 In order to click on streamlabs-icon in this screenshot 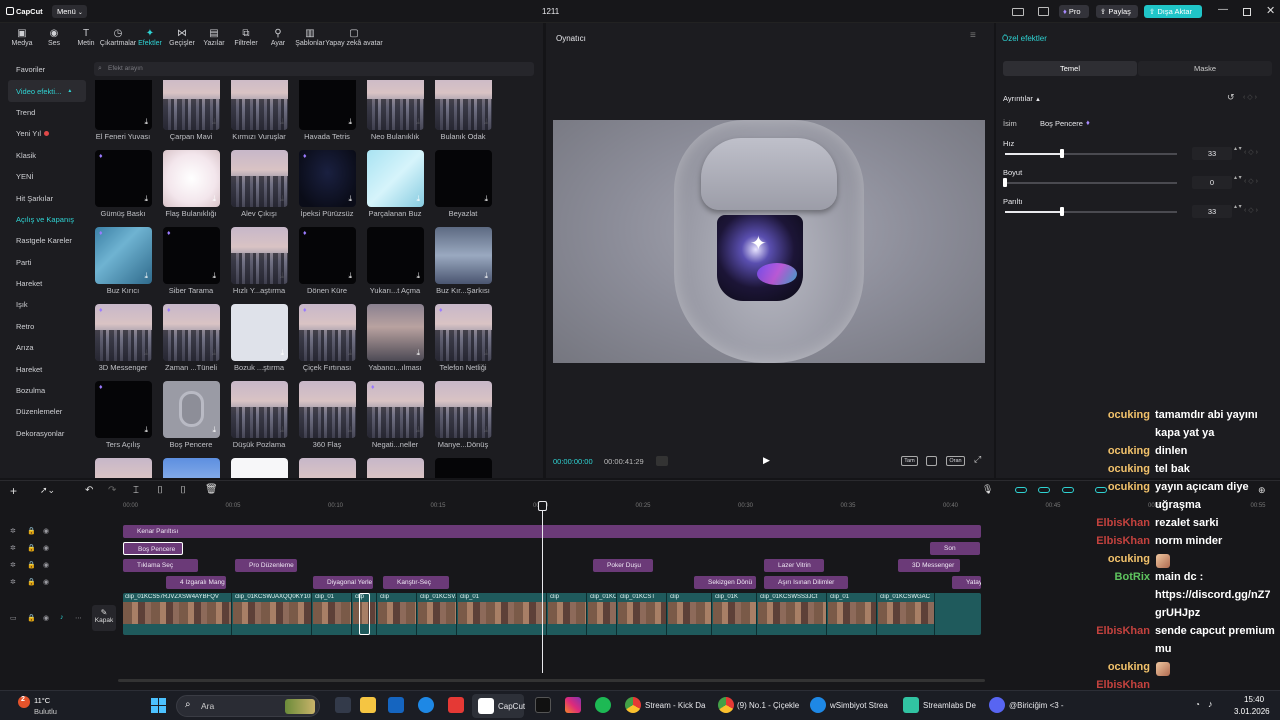, I will do `click(911, 705)`.